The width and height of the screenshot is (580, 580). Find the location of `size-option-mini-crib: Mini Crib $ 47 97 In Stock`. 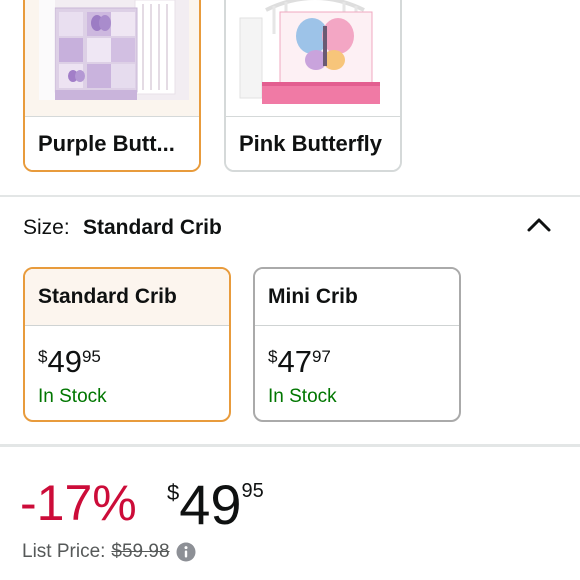

size-option-mini-crib: Mini Crib $ 47 97 In Stock is located at coordinates (357, 344).